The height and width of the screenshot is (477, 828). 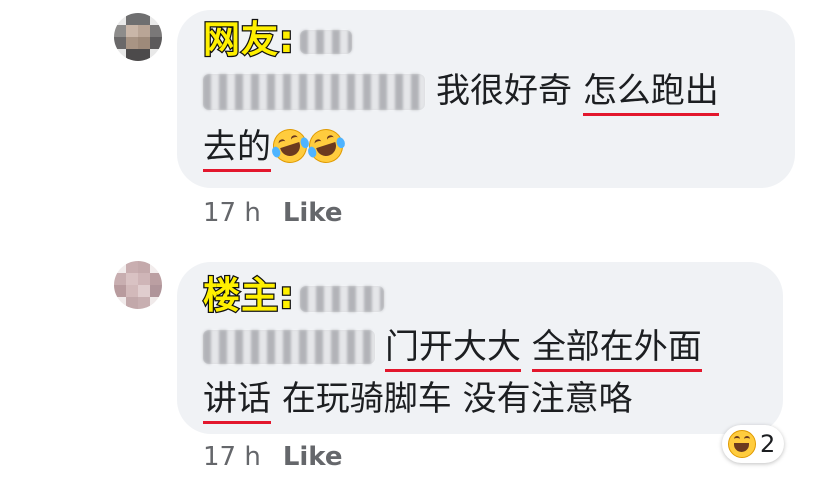 What do you see at coordinates (742, 444) in the screenshot?
I see `laughing-emoji-icon` at bounding box center [742, 444].